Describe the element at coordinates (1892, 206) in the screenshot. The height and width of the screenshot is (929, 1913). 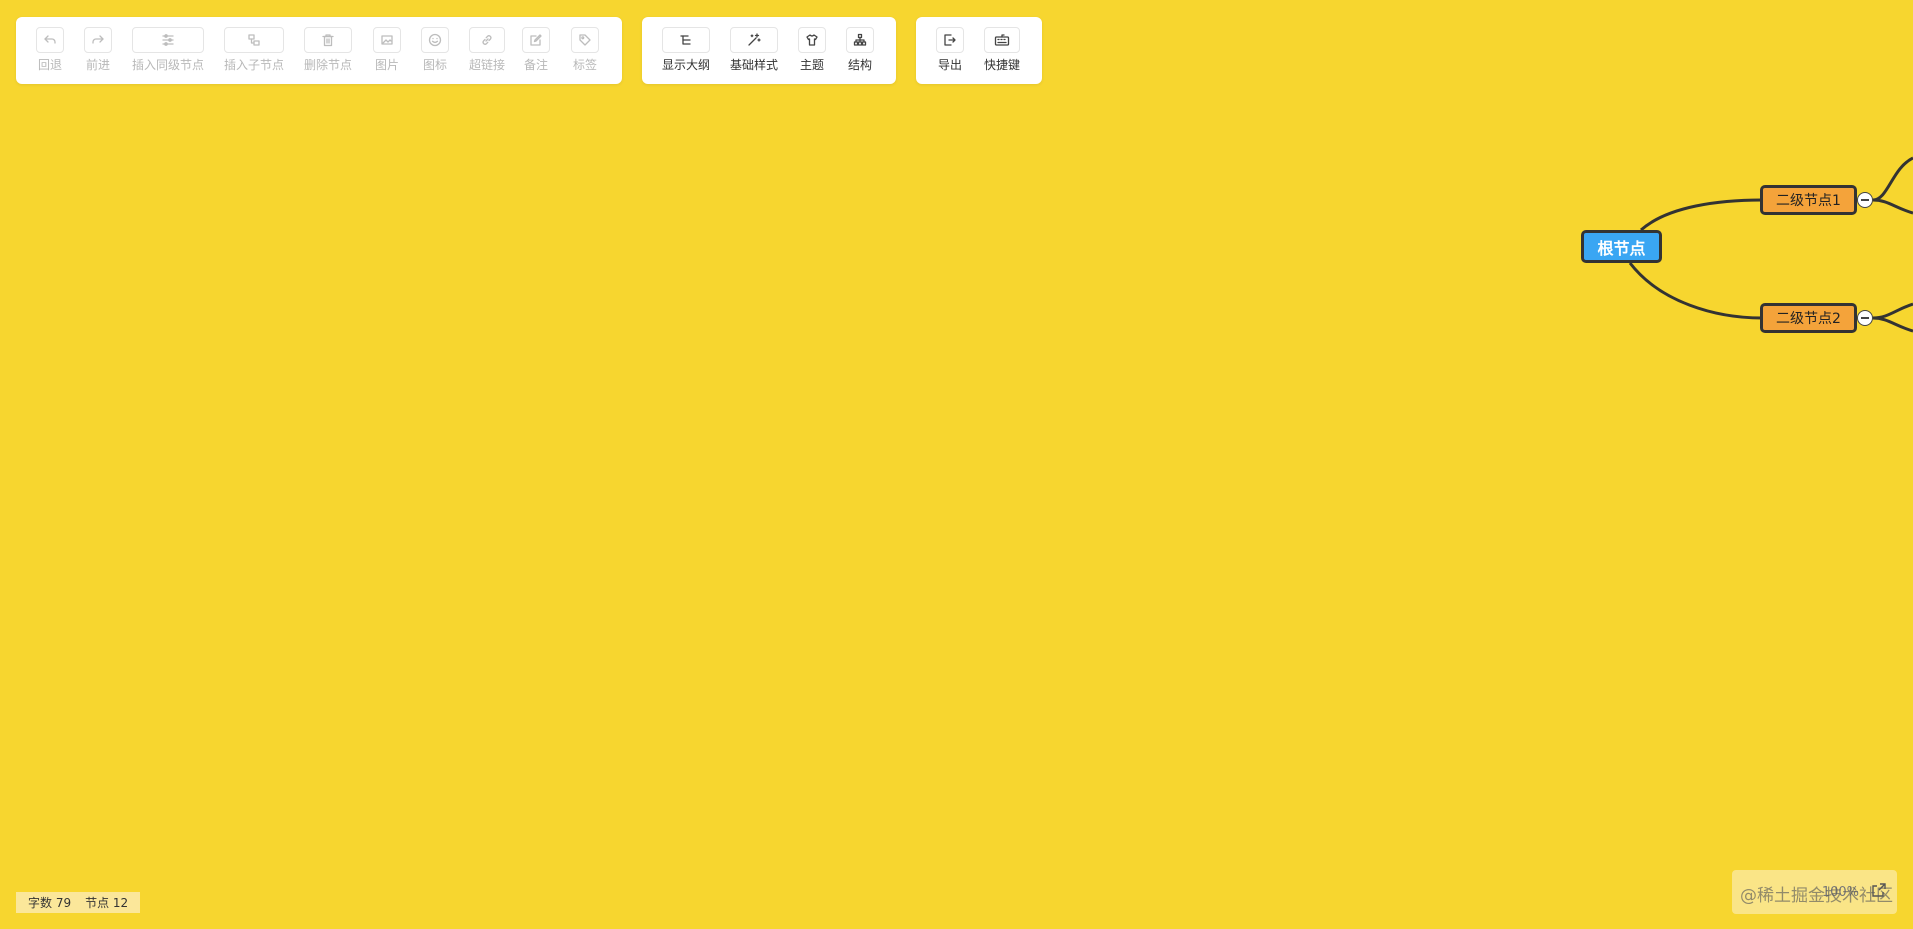
I see `connector-node1-branch-down` at that location.